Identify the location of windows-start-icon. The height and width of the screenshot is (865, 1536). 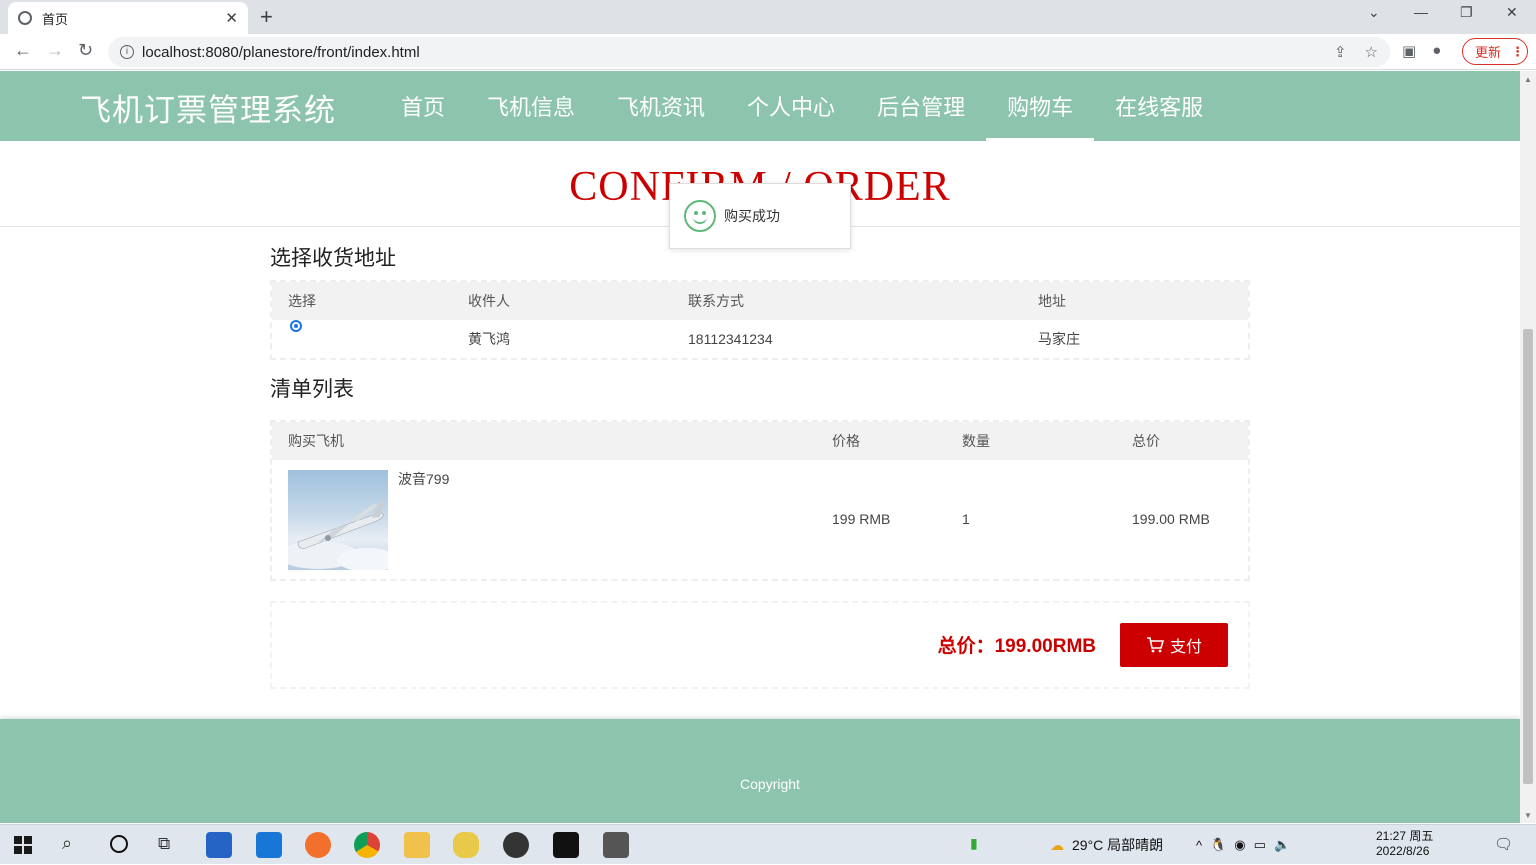
(23, 845).